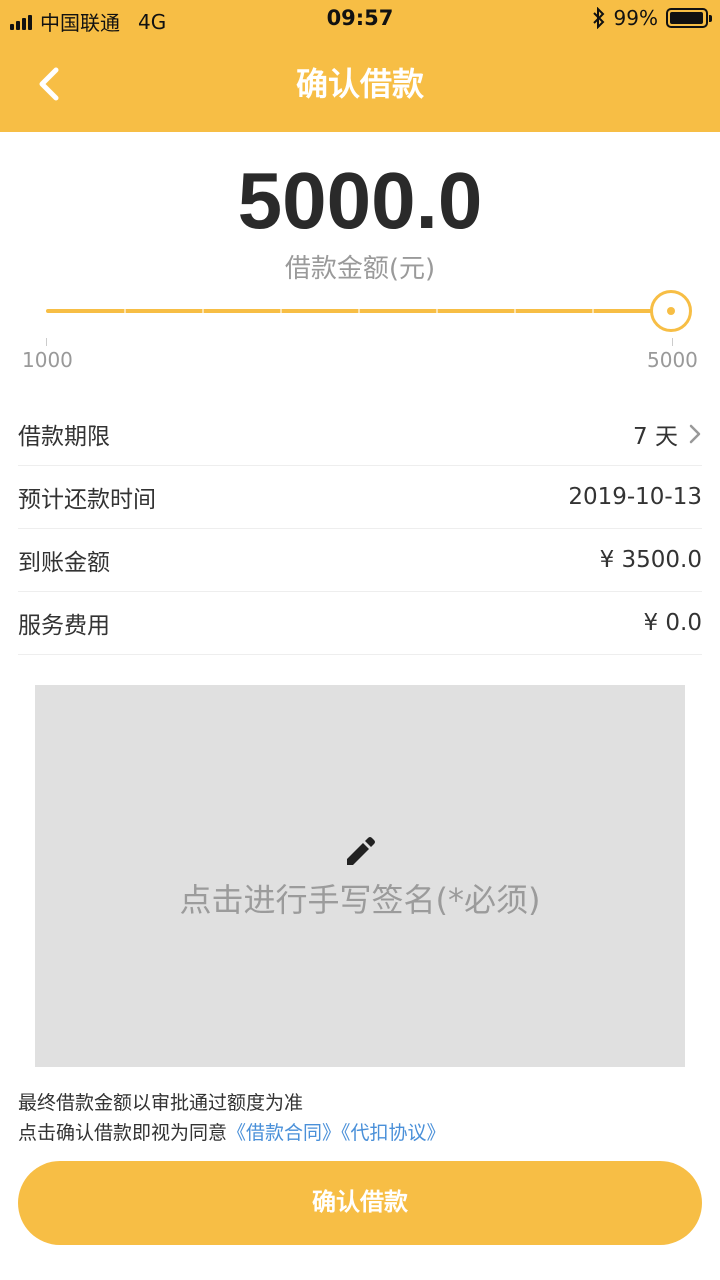  Describe the element at coordinates (360, 497) in the screenshot. I see `repayment-date-row: 预计还款时间 2019-10-13` at that location.